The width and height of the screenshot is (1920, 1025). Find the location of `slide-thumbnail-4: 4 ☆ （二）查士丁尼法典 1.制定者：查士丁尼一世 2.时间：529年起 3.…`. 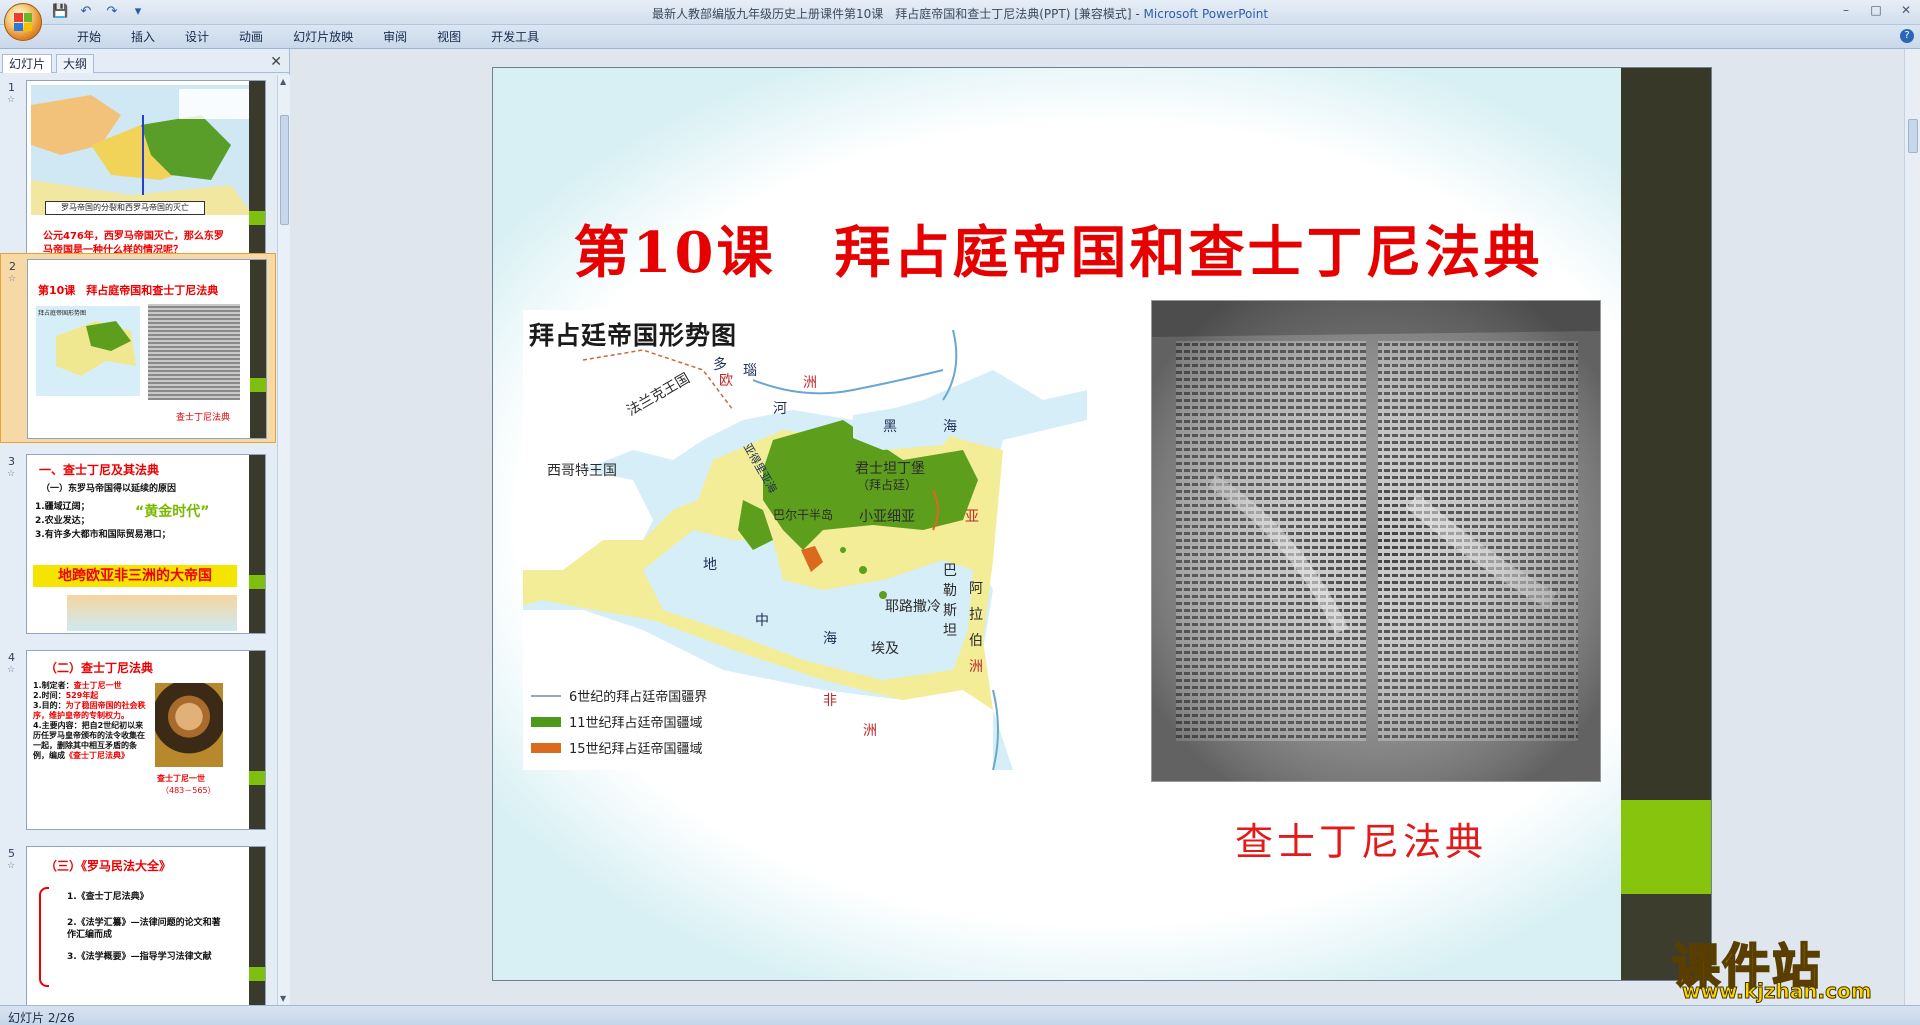

slide-thumbnail-4: 4 ☆ （二）查士丁尼法典 1.制定者：查士丁尼一世 2.时间：529年起 3.… is located at coordinates (138, 740).